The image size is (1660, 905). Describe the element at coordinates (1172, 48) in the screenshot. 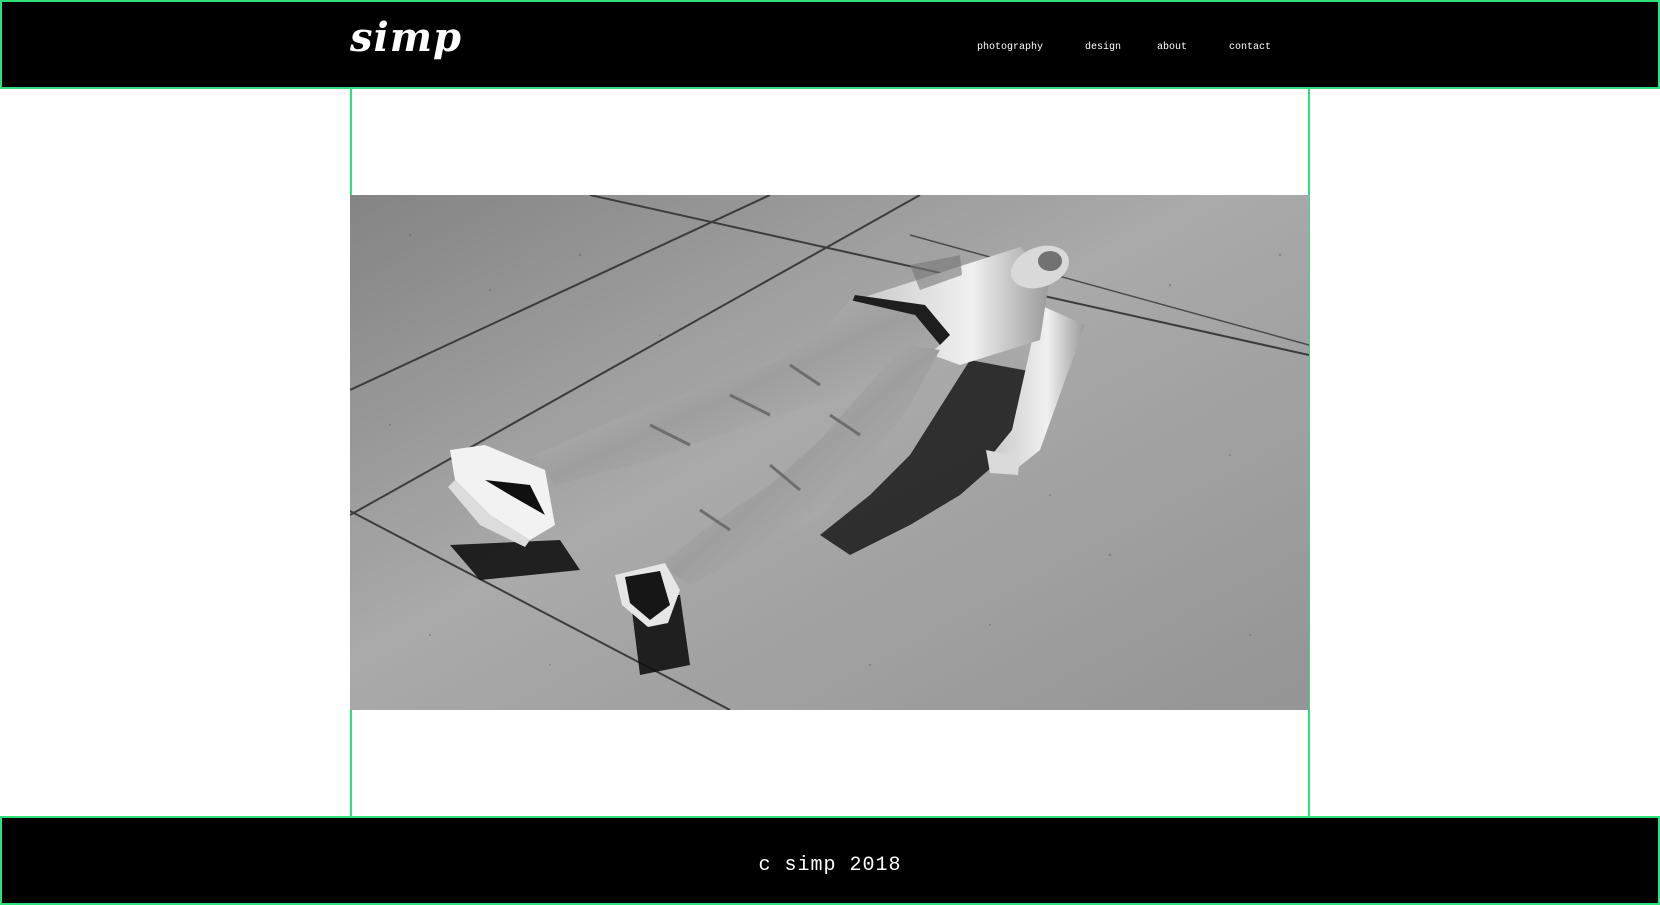

I see `nav-link-about: about` at that location.